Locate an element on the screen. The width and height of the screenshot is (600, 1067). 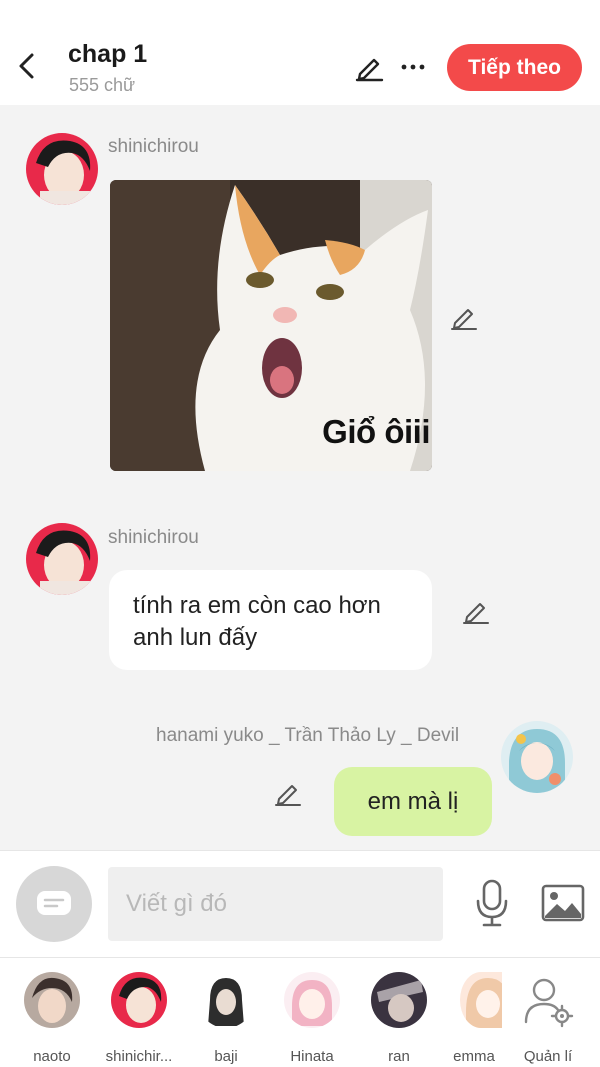
chevron-left-icon is located at coordinates (26, 66).